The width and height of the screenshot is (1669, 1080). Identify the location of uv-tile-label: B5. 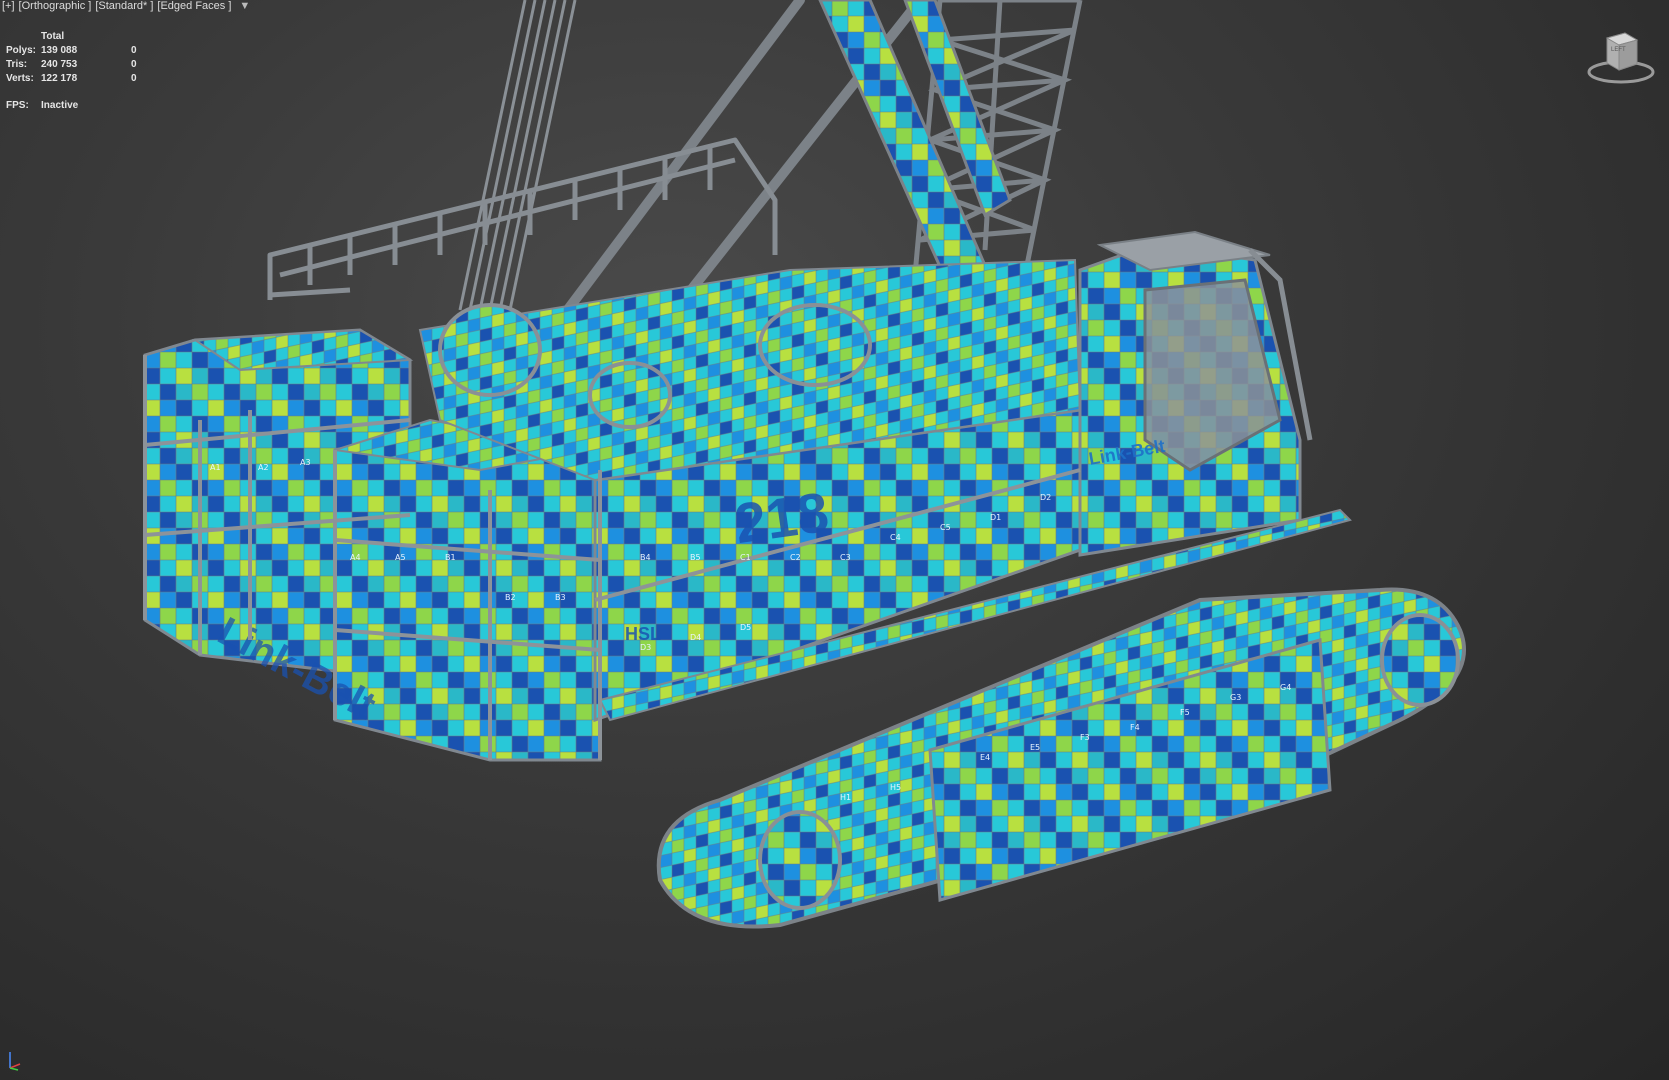
(695, 557).